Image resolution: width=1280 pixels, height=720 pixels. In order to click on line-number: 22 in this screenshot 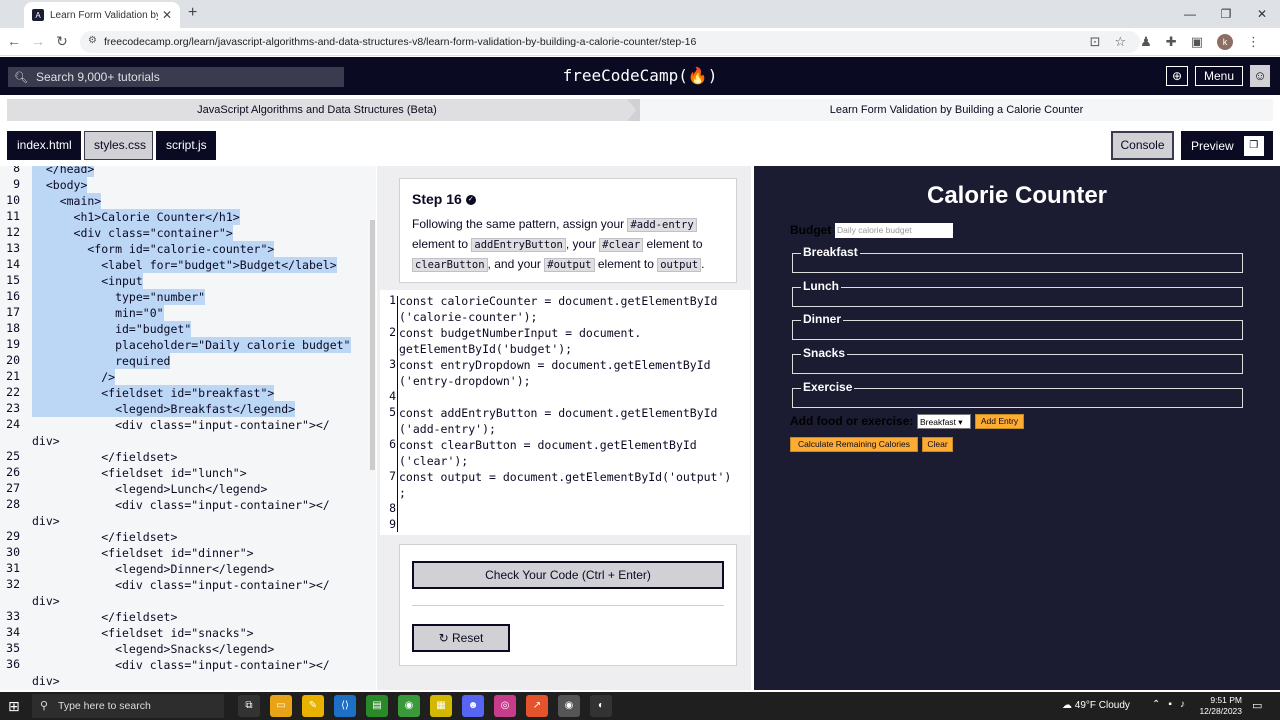, I will do `click(13, 392)`.